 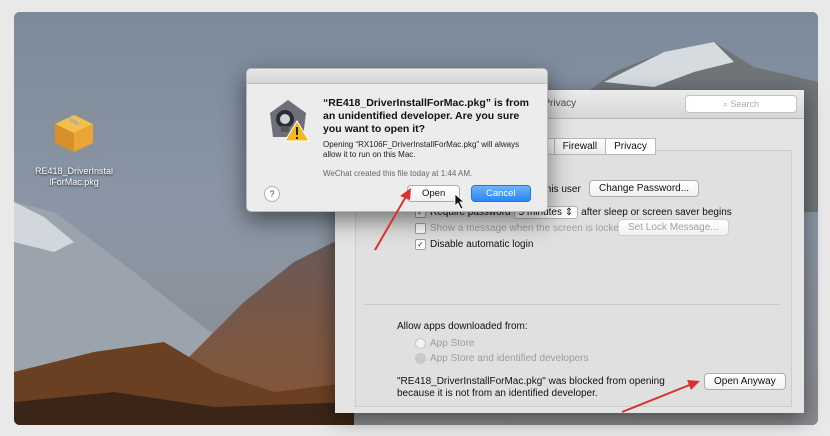 I want to click on search-icon: ⌕, so click(x=726, y=104).